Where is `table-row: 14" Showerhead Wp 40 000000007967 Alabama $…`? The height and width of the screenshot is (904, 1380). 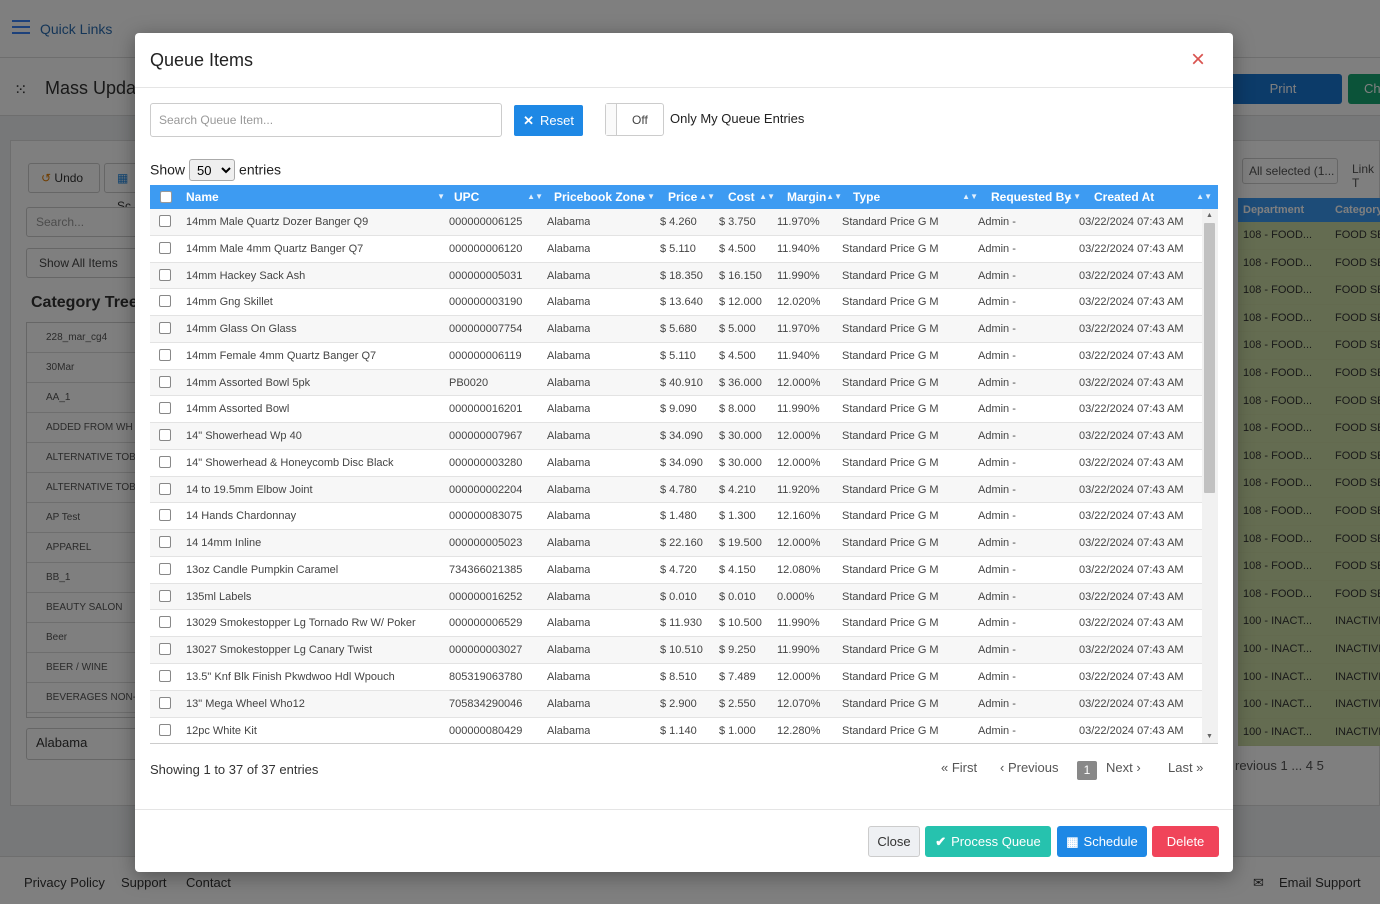
table-row: 14" Showerhead Wp 40 000000007967 Alabama $… is located at coordinates (676, 436).